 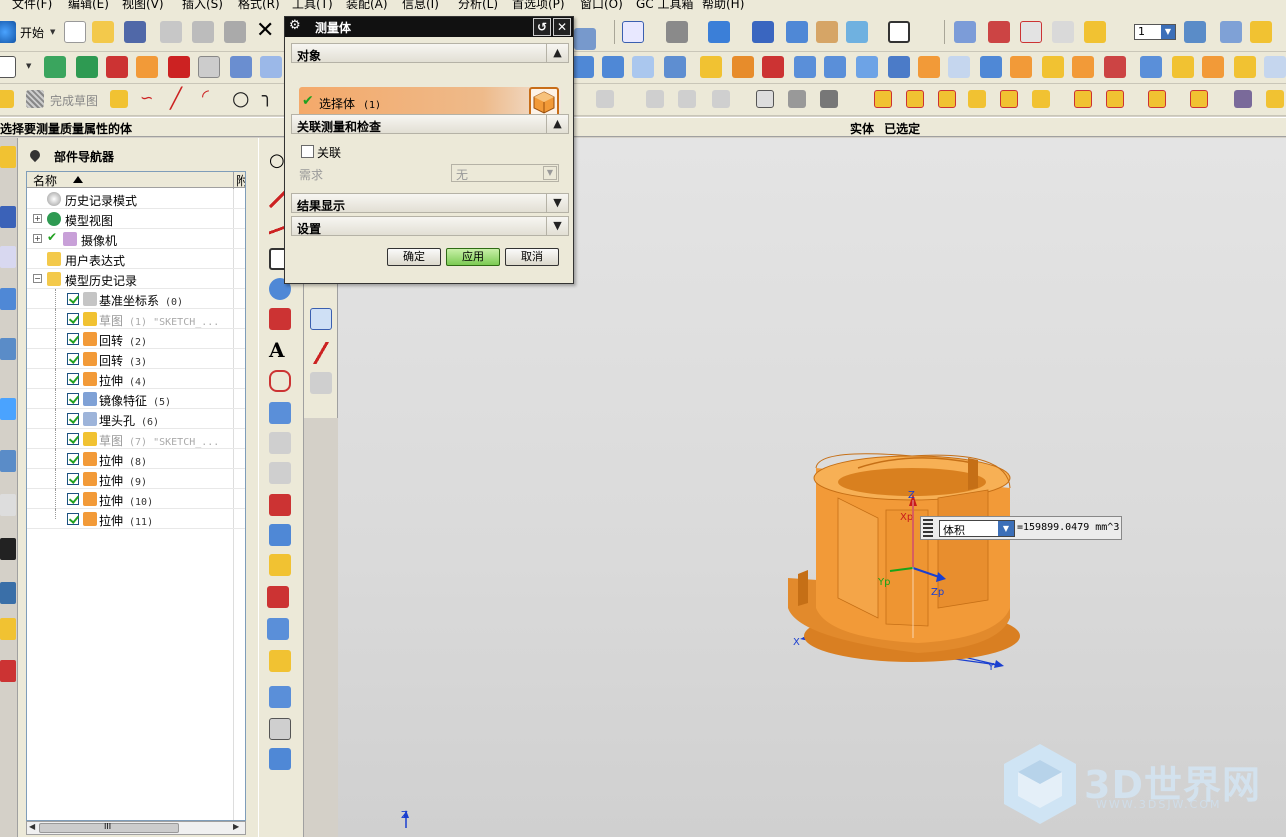 What do you see at coordinates (991, 67) in the screenshot?
I see `feature-14-icon` at bounding box center [991, 67].